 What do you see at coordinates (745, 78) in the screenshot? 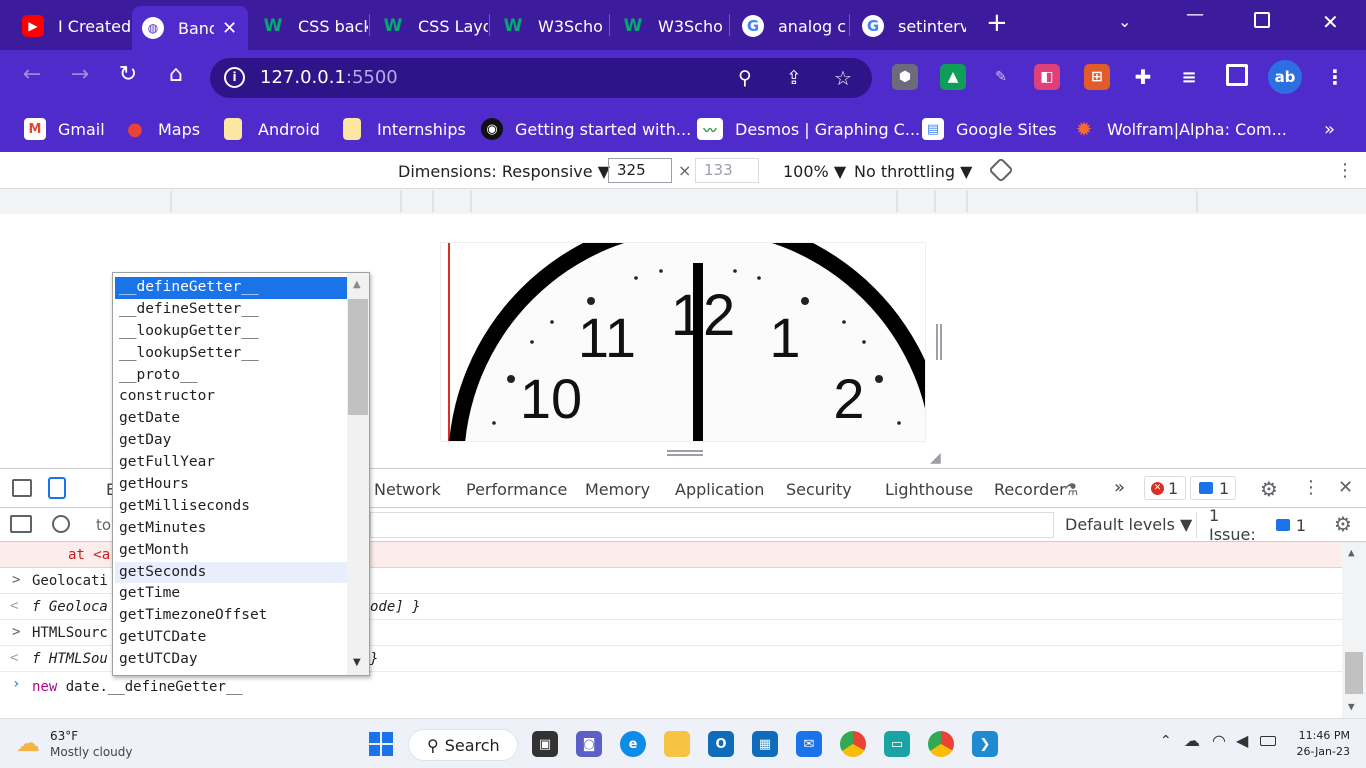
I see `zoom-icon: ⚲` at bounding box center [745, 78].